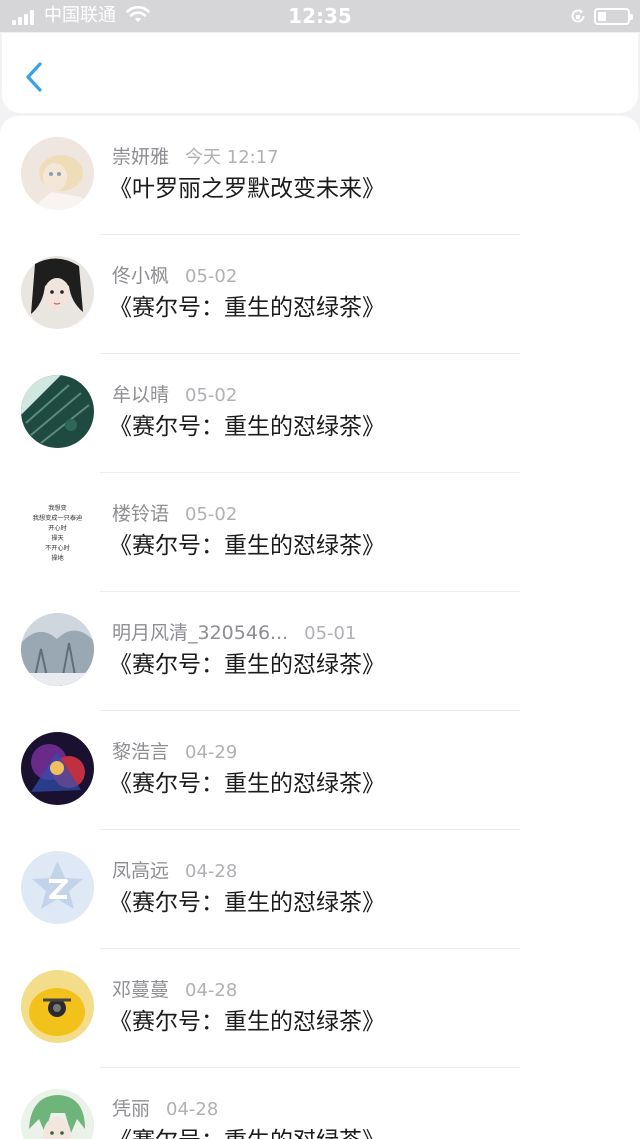 The image size is (640, 1139). What do you see at coordinates (247, 189) in the screenshot?
I see `book-title: 《叶罗丽之罗默改变未来》` at bounding box center [247, 189].